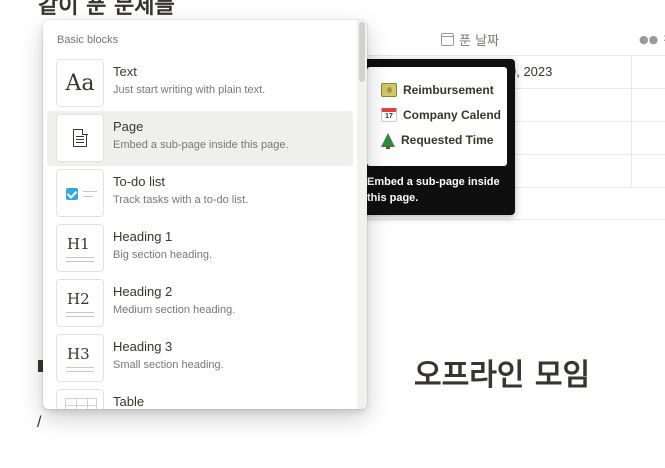 The height and width of the screenshot is (468, 665). I want to click on menu-item-description: Big section heading., so click(163, 255).